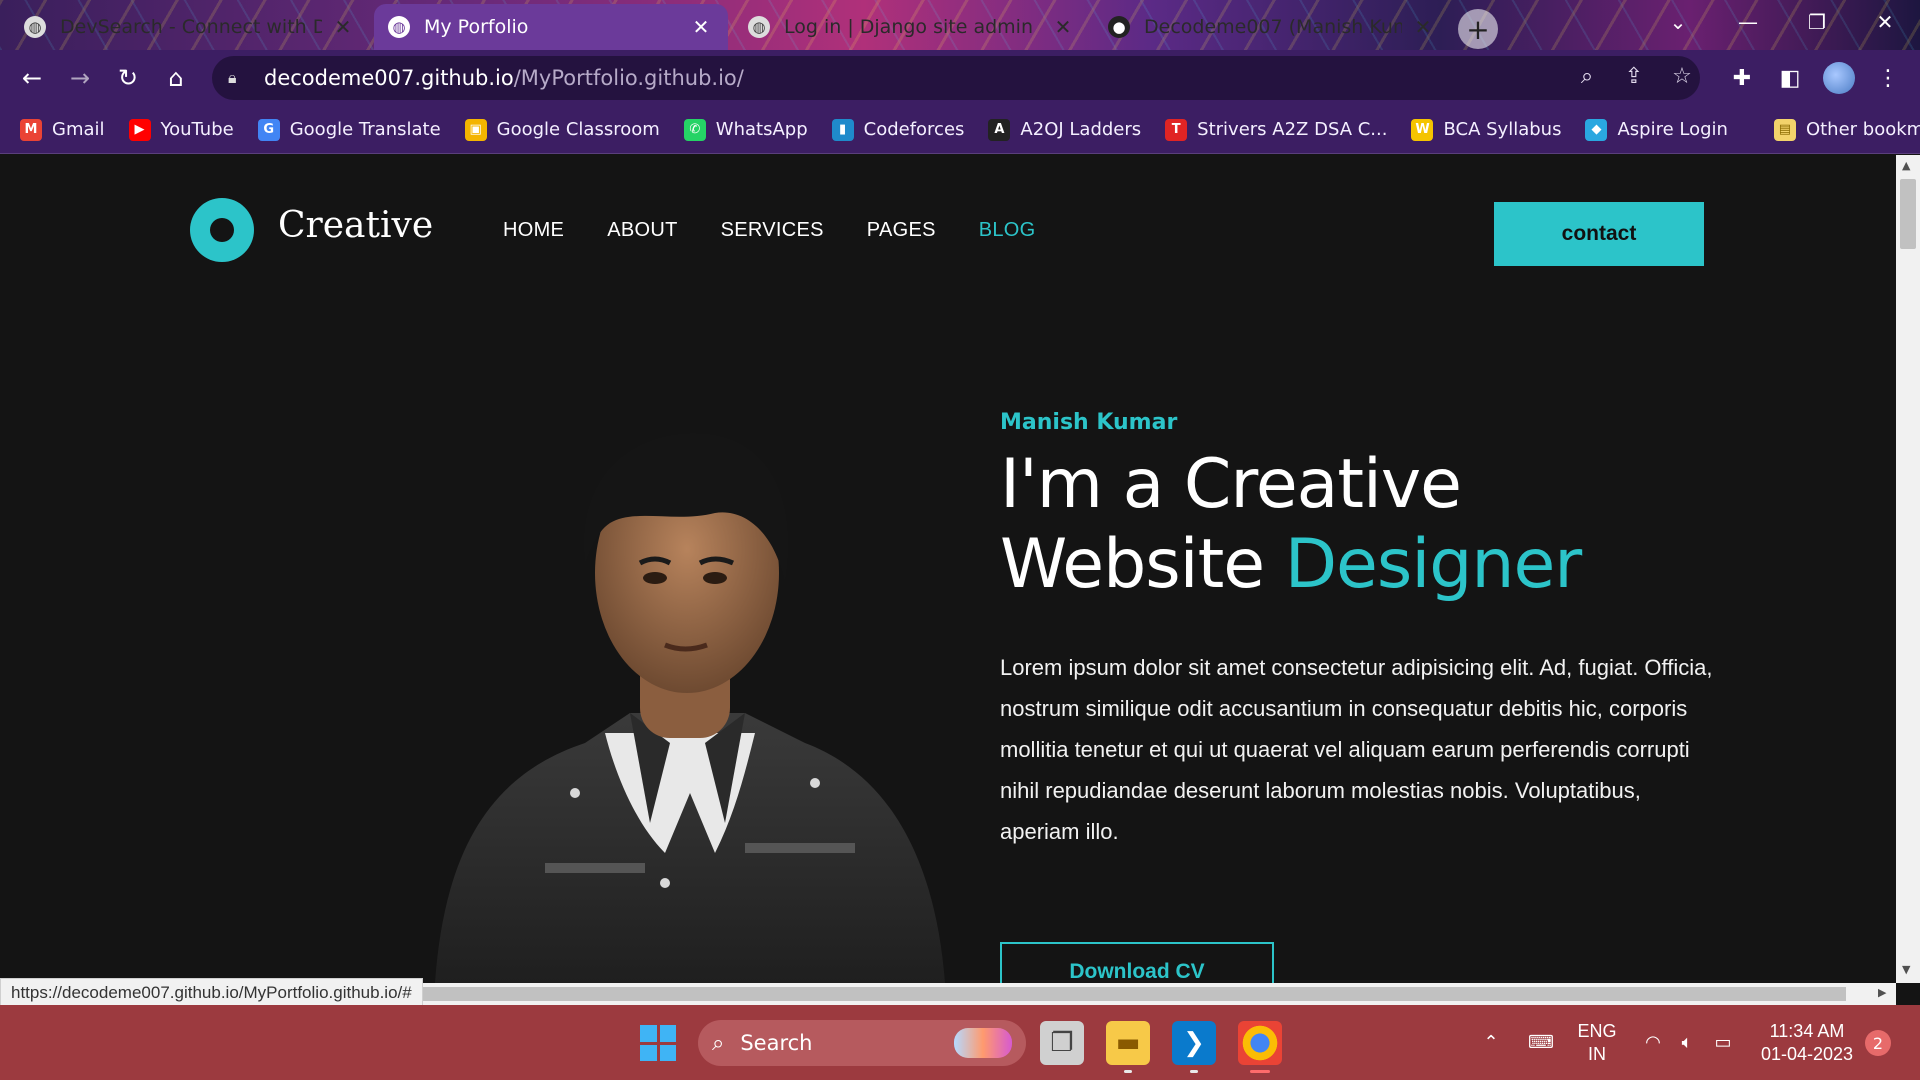  Describe the element at coordinates (908, 27) in the screenshot. I see `tab-title: Log in | Django site admin` at that location.